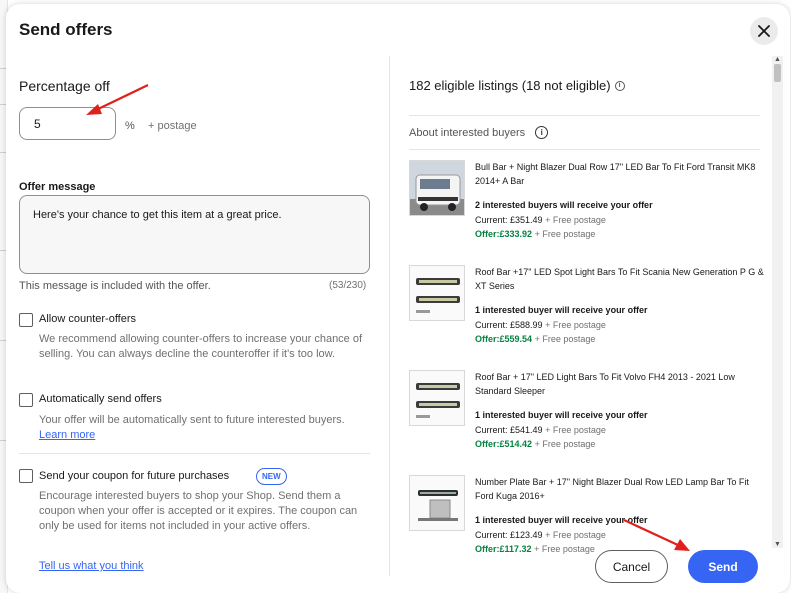 The image size is (791, 593). I want to click on listing-current-price: Current: £123.49 + Free postage, so click(540, 535).